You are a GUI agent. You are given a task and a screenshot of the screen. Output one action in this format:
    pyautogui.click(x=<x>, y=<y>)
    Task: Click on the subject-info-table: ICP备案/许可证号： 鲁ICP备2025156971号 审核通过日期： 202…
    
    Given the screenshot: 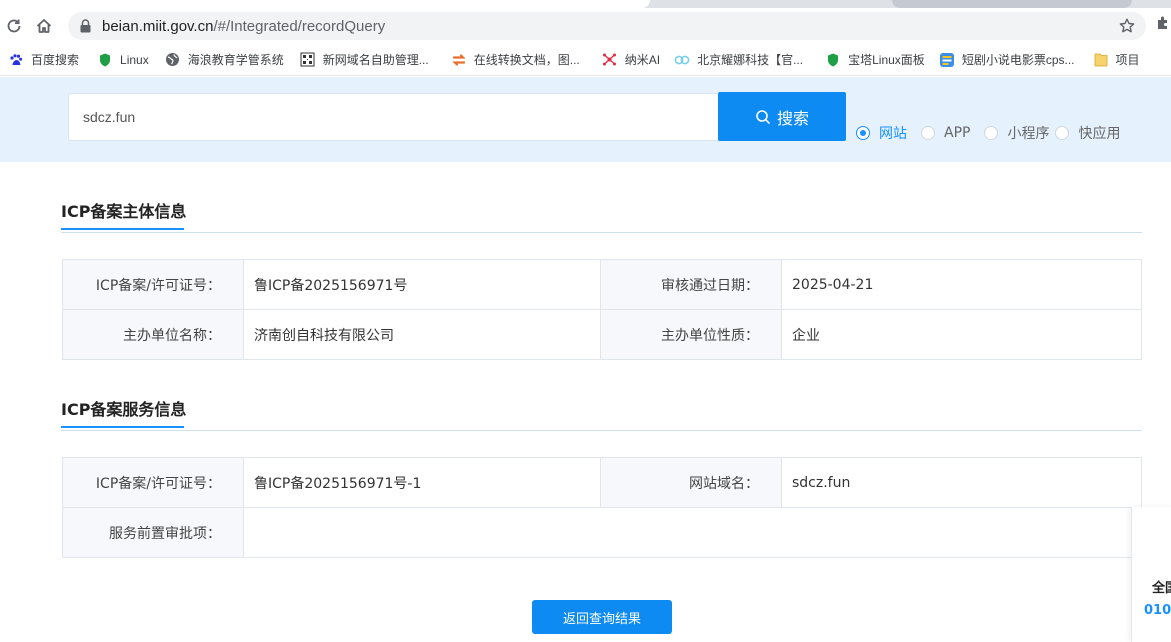 What is the action you would take?
    pyautogui.click(x=602, y=309)
    